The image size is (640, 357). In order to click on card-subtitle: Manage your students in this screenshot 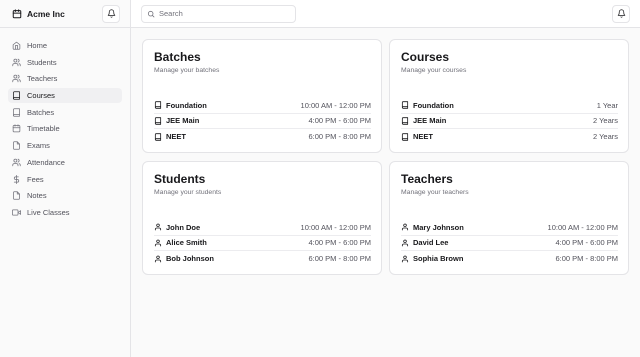, I will do `click(188, 192)`.